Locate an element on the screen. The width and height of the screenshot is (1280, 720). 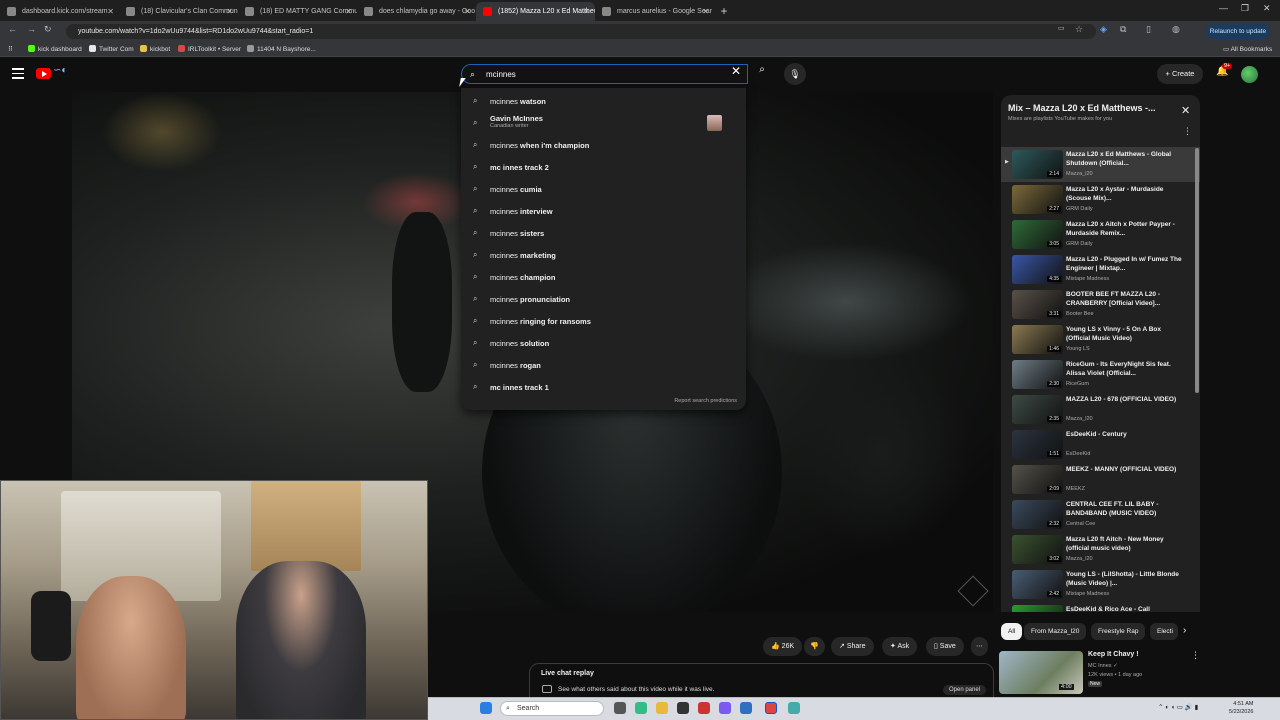
video-thumbnail: 2:30 is located at coordinates (1037, 374).